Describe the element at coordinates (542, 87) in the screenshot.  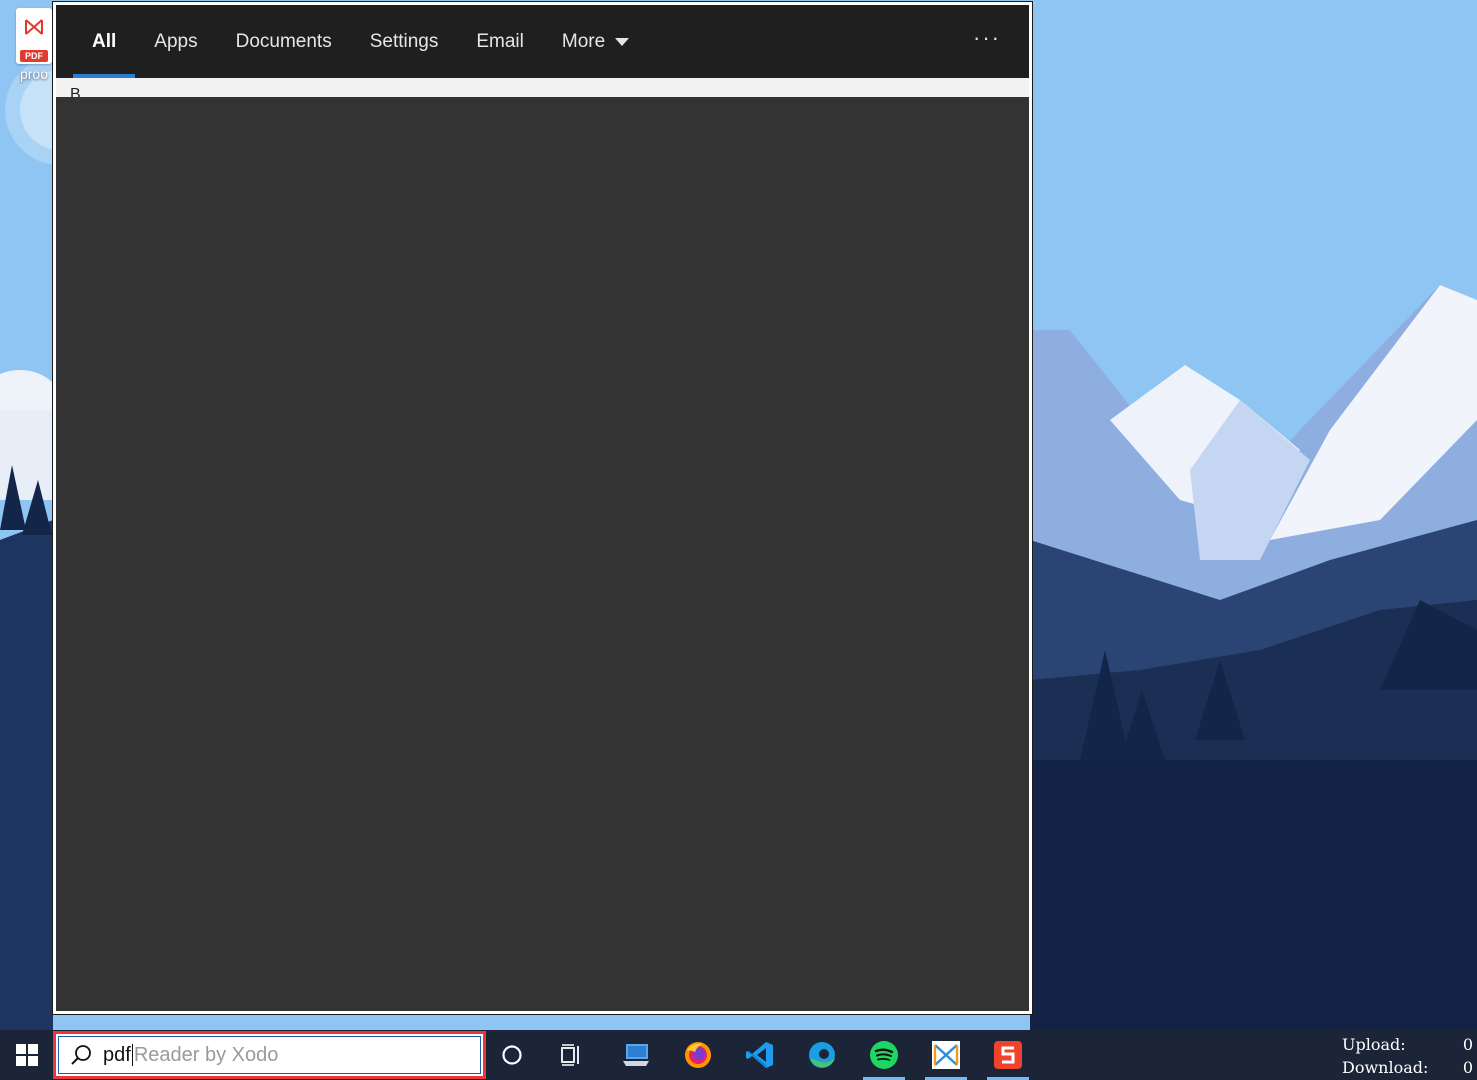
I see `results-header-strip: B` at that location.